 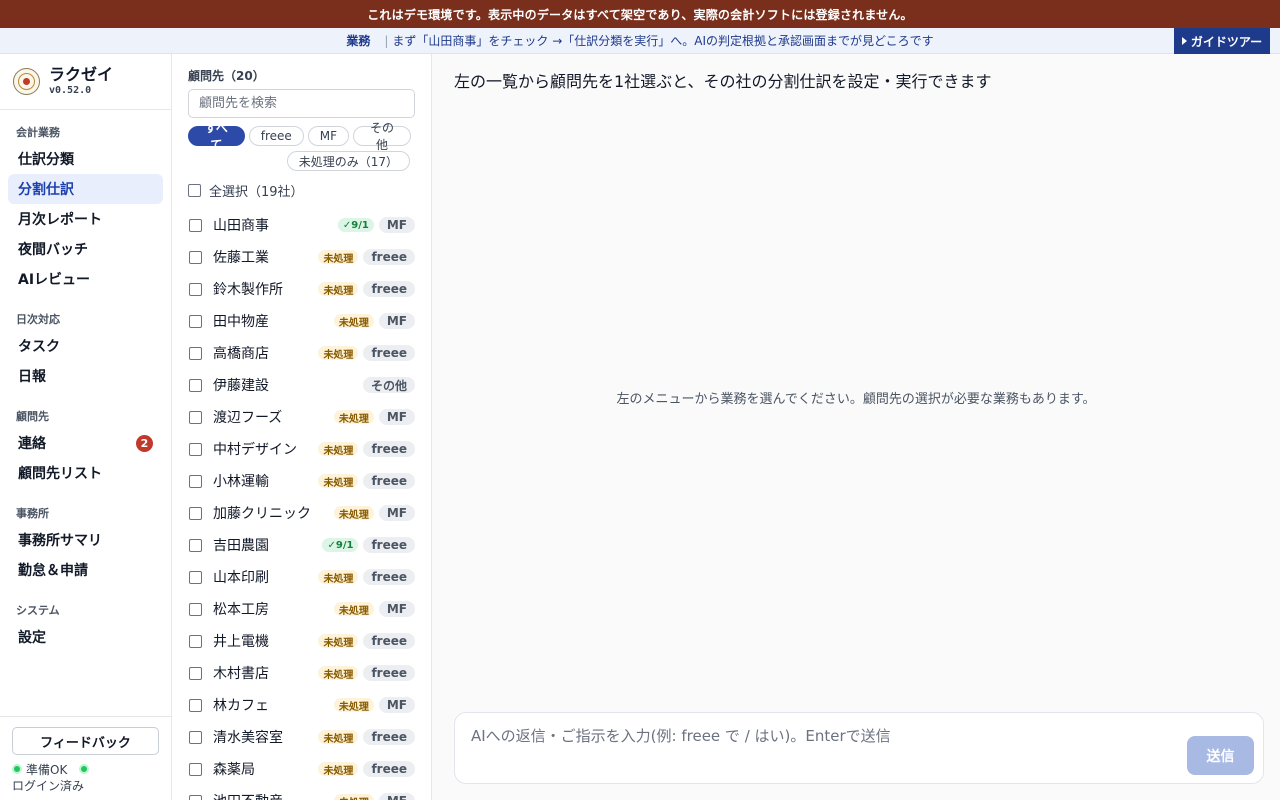 What do you see at coordinates (85, 376) in the screenshot?
I see `nav-item: 日報` at bounding box center [85, 376].